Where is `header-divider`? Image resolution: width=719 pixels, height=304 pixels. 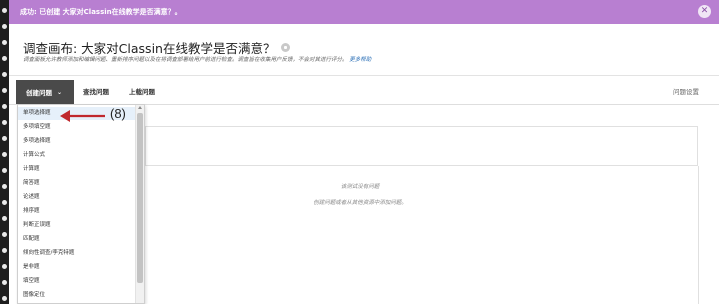
header-divider is located at coordinates (364, 75).